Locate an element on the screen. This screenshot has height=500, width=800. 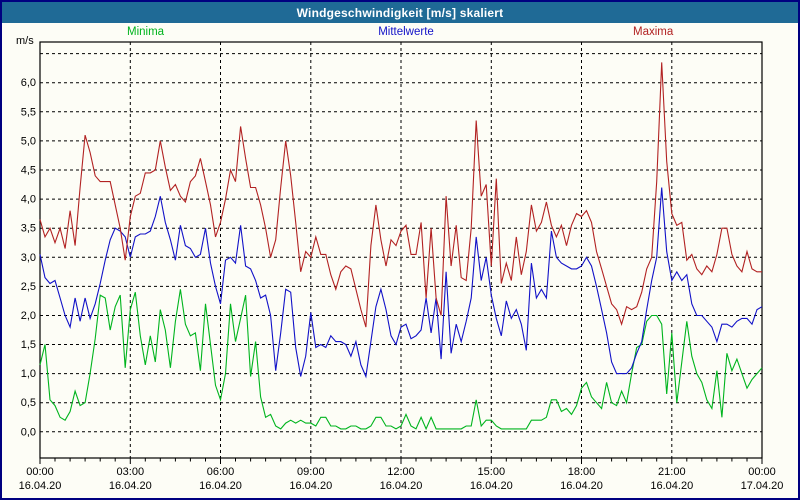
x-tick-time-label: 15:00 is located at coordinates (492, 472).